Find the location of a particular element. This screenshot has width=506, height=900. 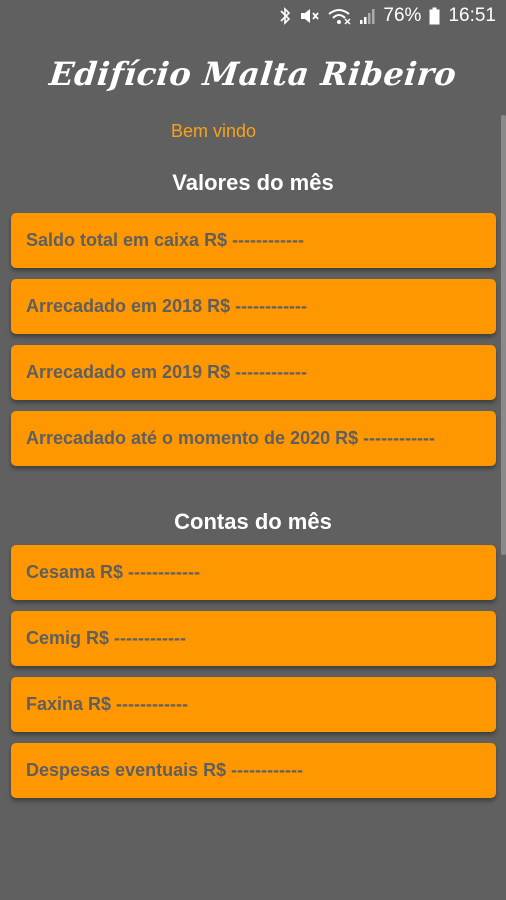

section-title-contas: Contas do mês is located at coordinates (253, 521).